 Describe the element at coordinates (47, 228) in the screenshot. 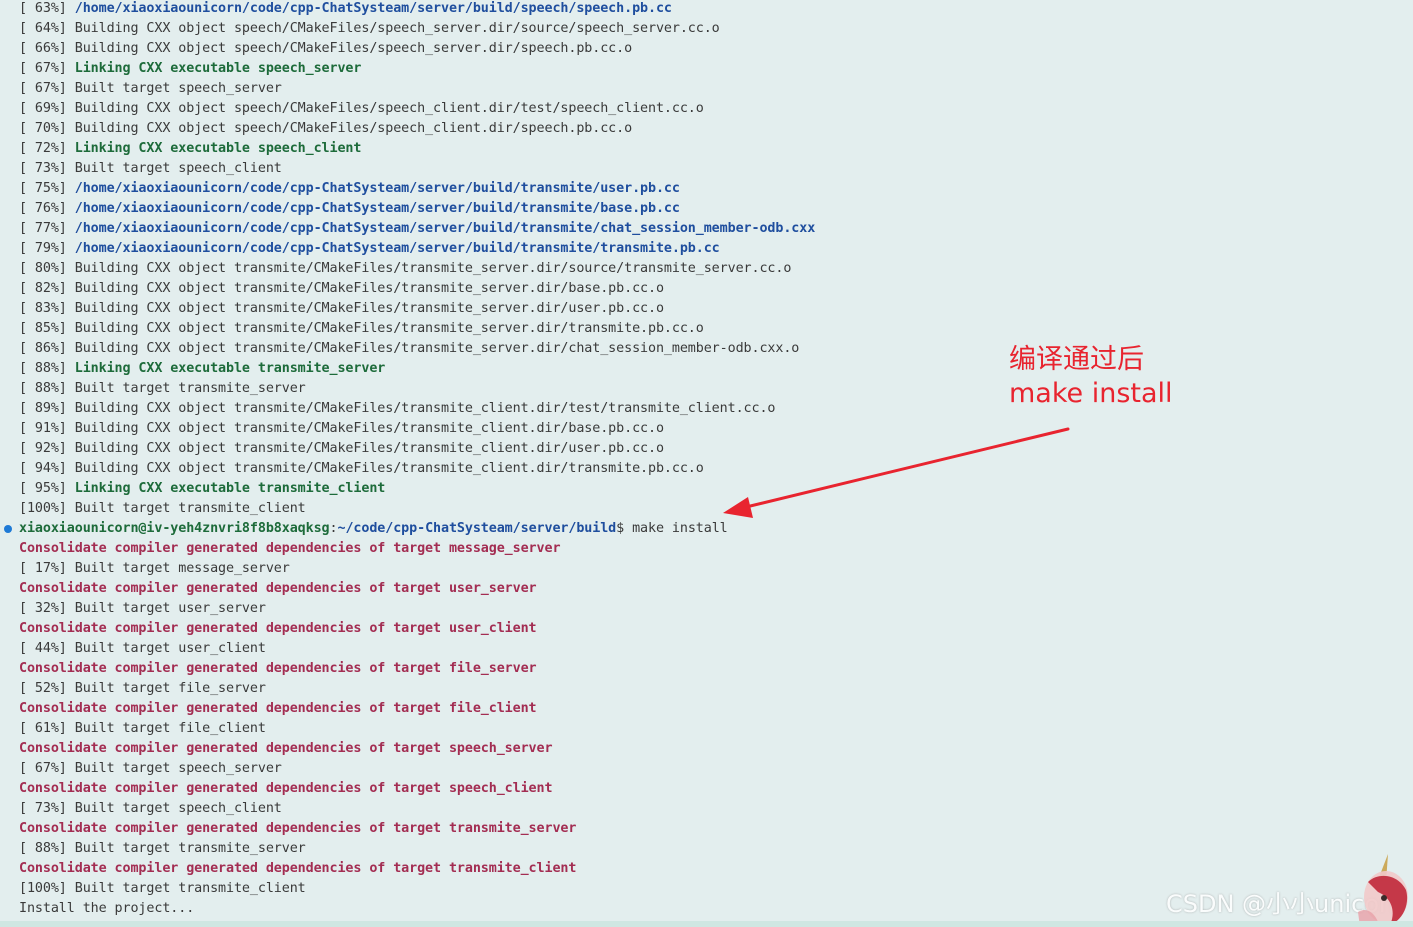

I see `progress-percent: [ 77%]` at that location.